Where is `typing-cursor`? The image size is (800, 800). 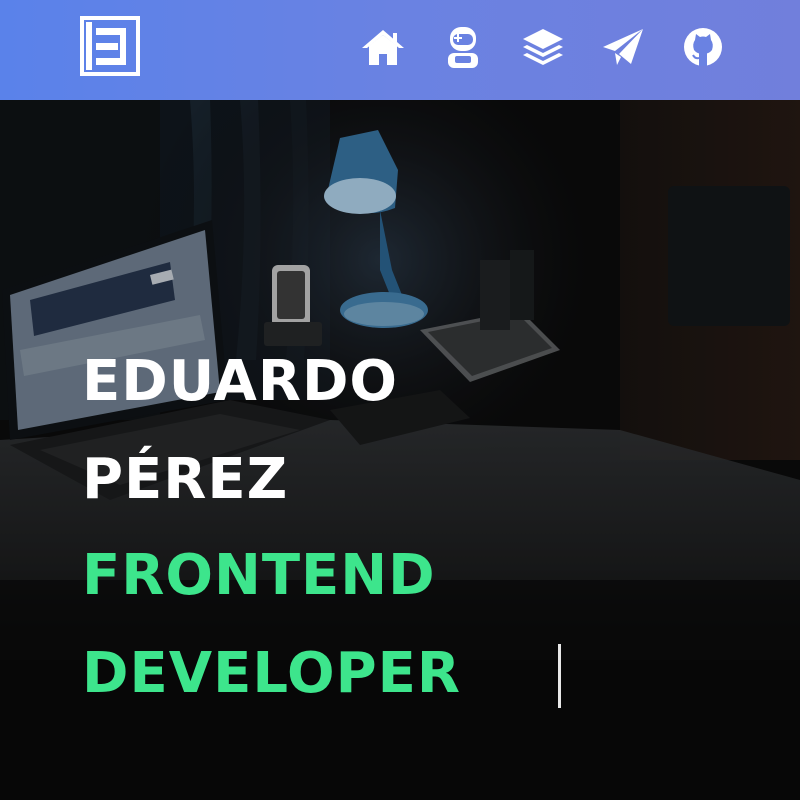 typing-cursor is located at coordinates (559, 676).